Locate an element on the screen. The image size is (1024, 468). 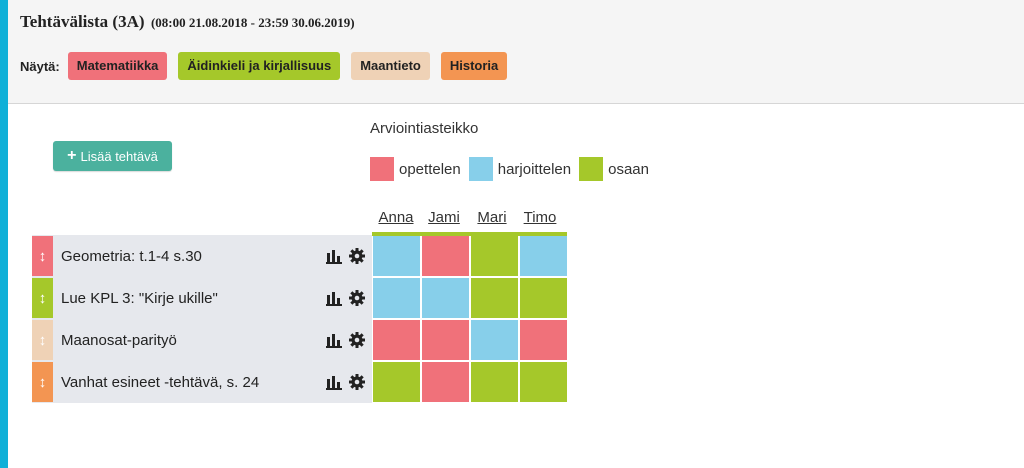
filter-chip-aidinkieli: Äidinkieli ja kirjallisuus is located at coordinates (259, 66).